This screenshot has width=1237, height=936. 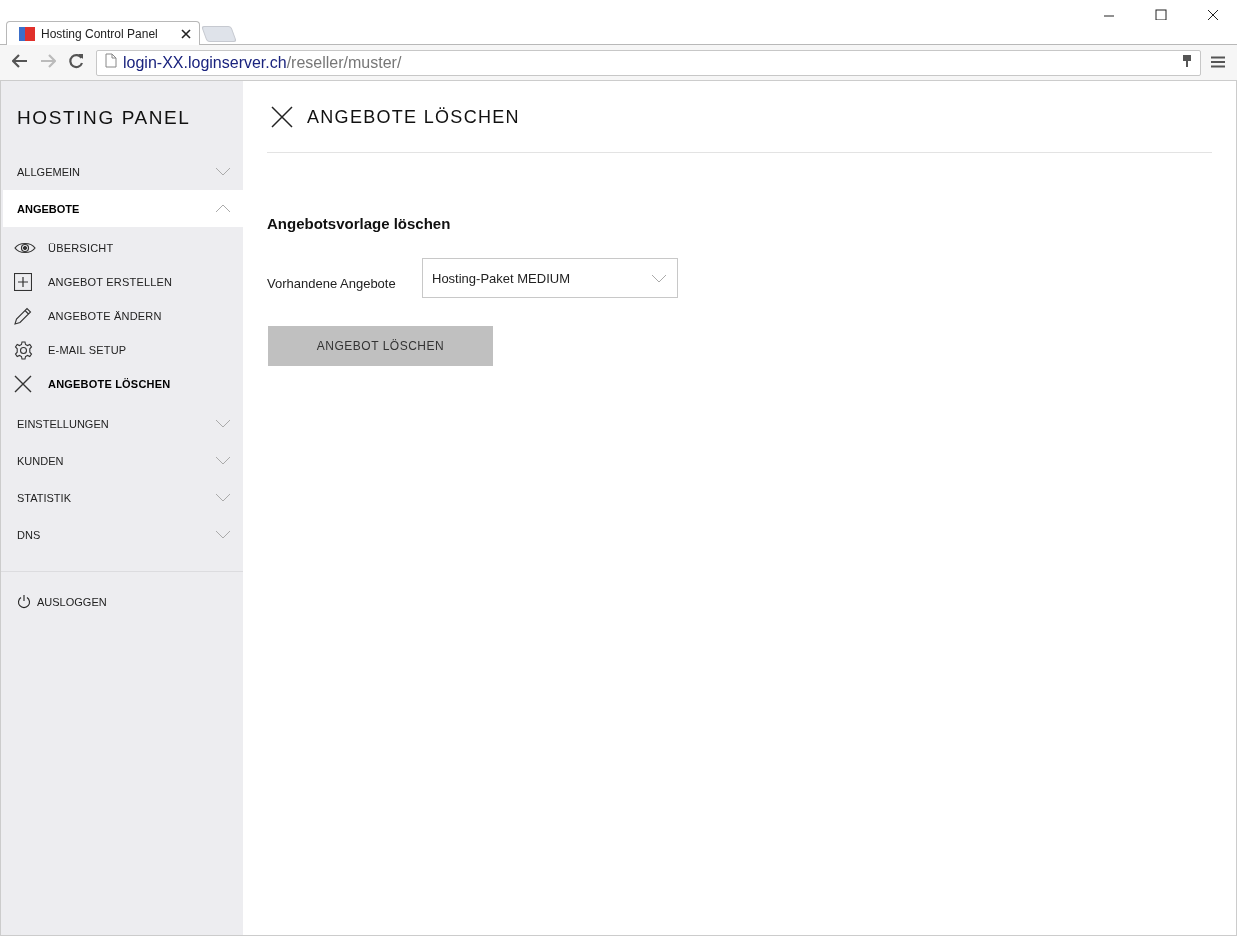 I want to click on address-bar: login-XX.loginserver.ch/reseller/muster/, so click(x=648, y=62).